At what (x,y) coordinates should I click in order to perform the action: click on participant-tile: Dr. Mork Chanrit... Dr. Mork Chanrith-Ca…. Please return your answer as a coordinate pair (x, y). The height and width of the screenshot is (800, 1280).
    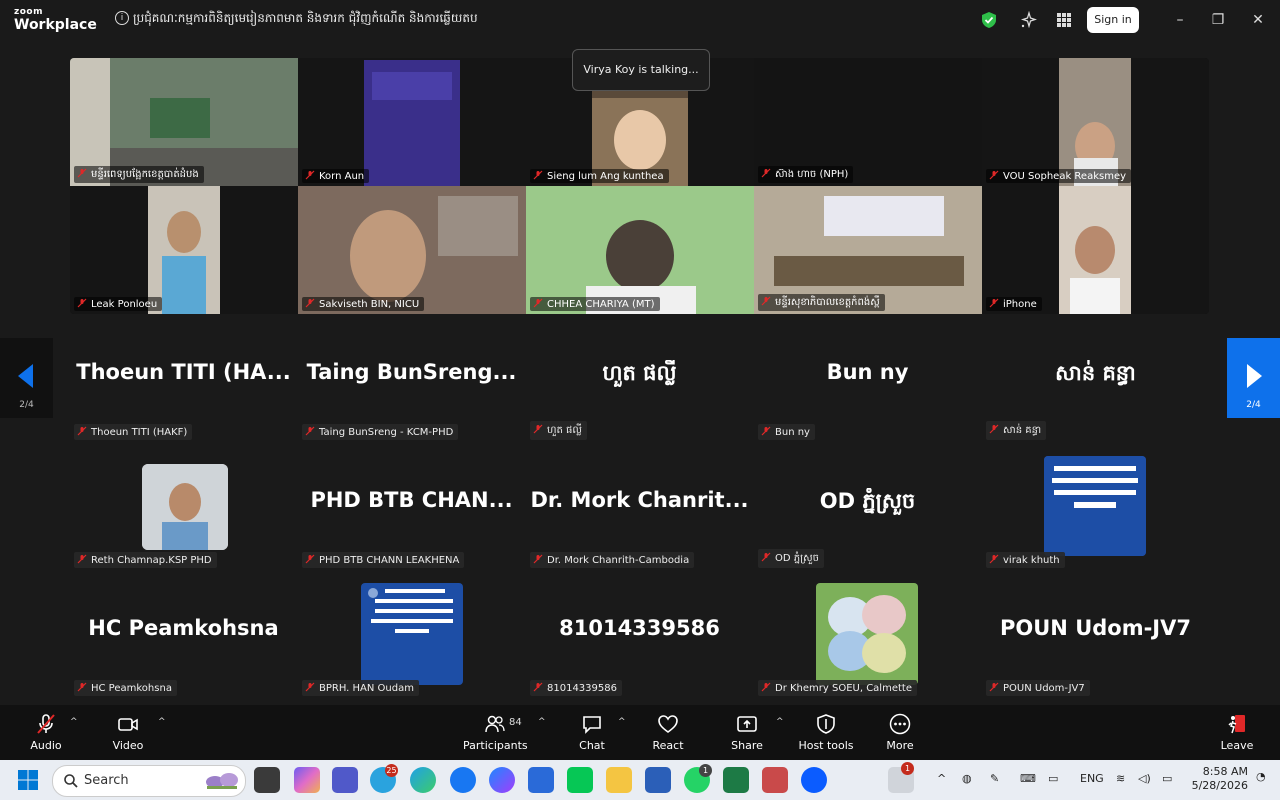
    Looking at the image, I should click on (639, 508).